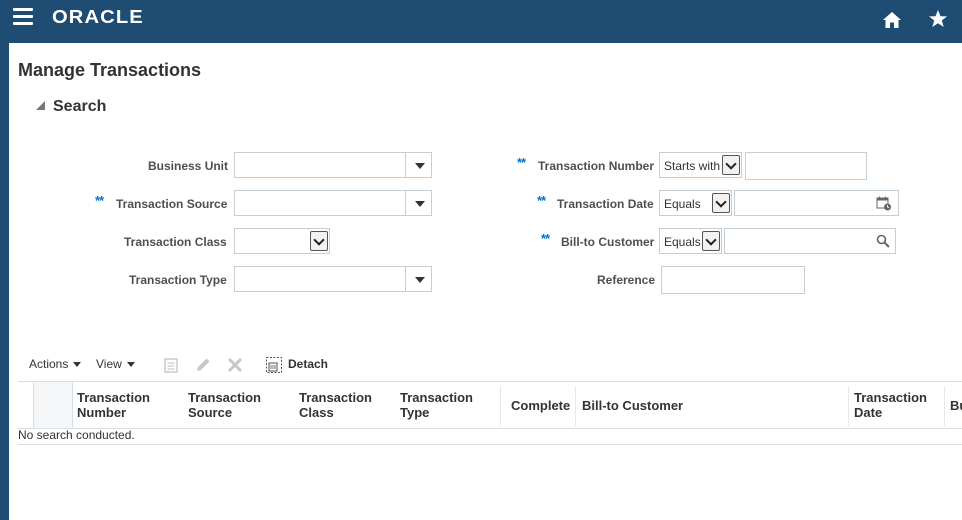  What do you see at coordinates (210, 412) in the screenshot?
I see `column-header-line: Source` at bounding box center [210, 412].